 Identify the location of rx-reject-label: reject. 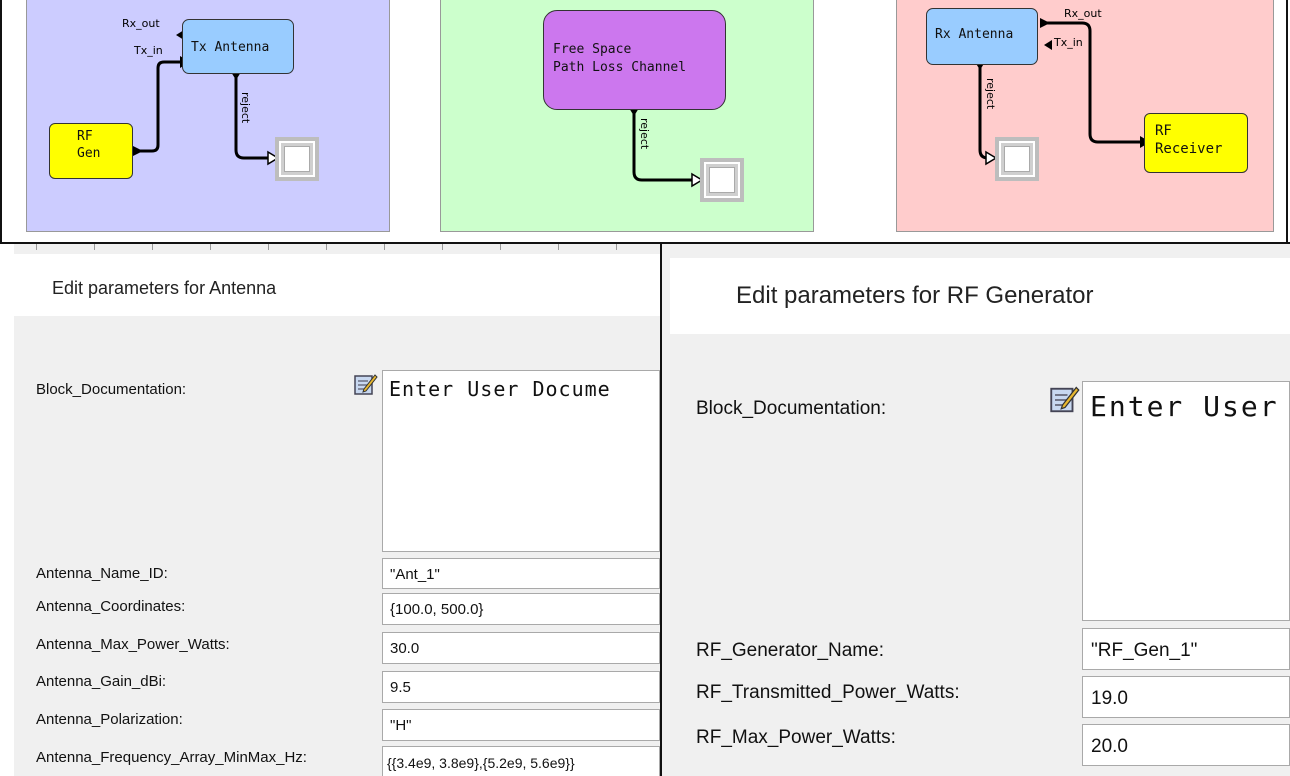
(990, 94).